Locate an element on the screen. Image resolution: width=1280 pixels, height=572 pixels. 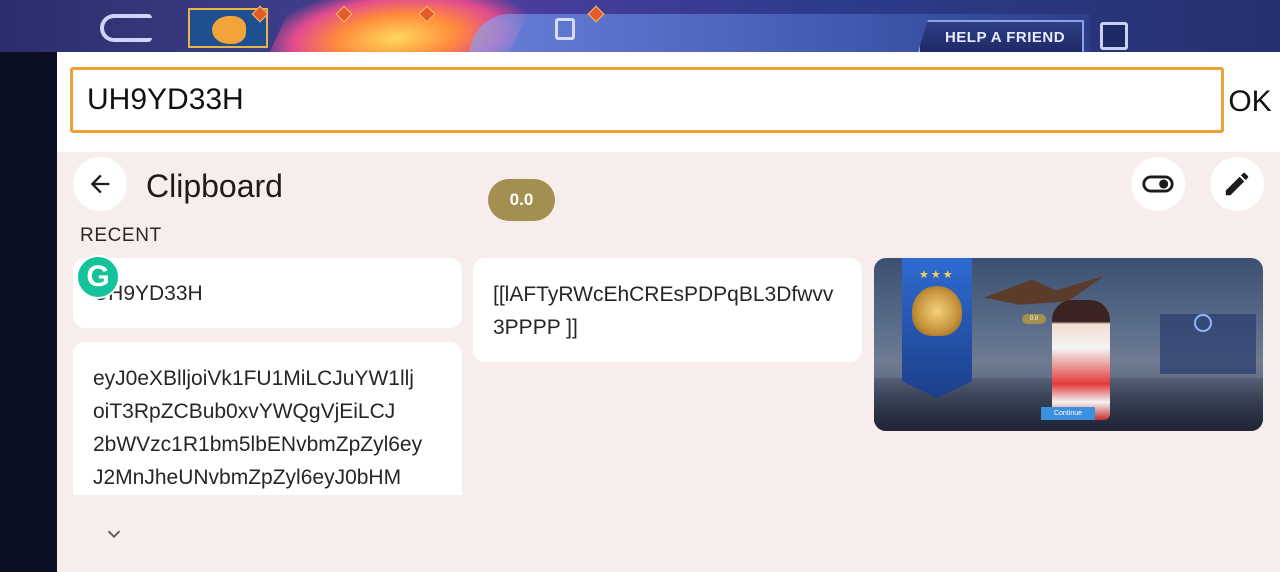
clipboard-item-text-line: 2bWVzc1R1bm5lbENvbmZpZyl6ey is located at coordinates (258, 444).